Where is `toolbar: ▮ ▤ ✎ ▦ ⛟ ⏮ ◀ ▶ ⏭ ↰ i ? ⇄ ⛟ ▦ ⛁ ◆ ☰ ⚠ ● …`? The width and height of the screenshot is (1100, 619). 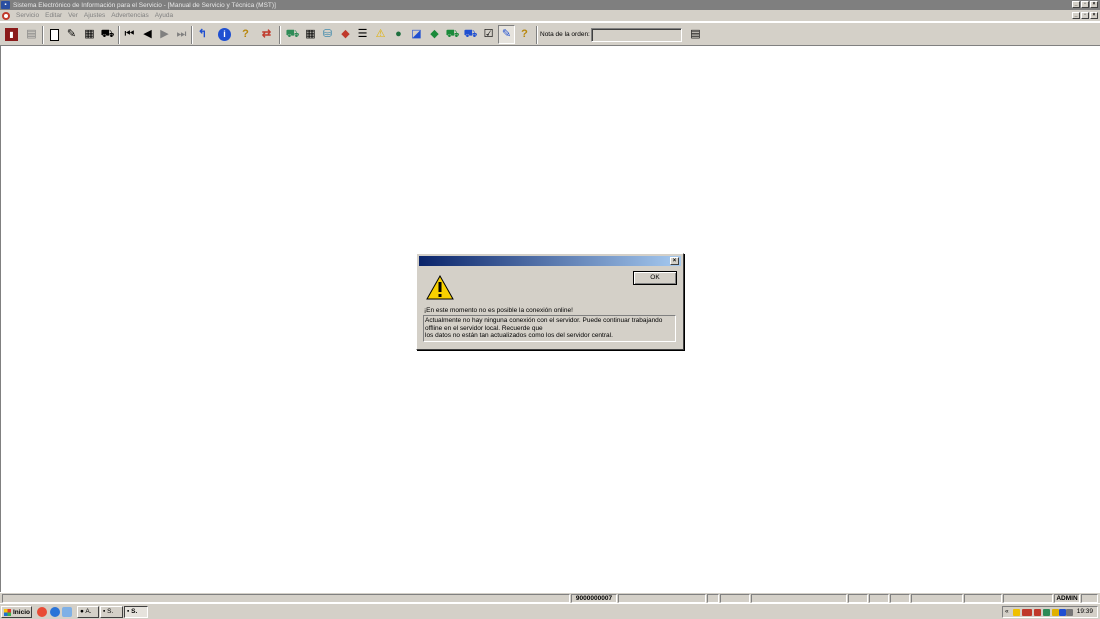
toolbar: ▮ ▤ ✎ ▦ ⛟ ⏮ ◀ ▶ ⏭ ↰ i ? ⇄ ⛟ ▦ ⛁ ◆ ☰ ⚠ ● … is located at coordinates (550, 34).